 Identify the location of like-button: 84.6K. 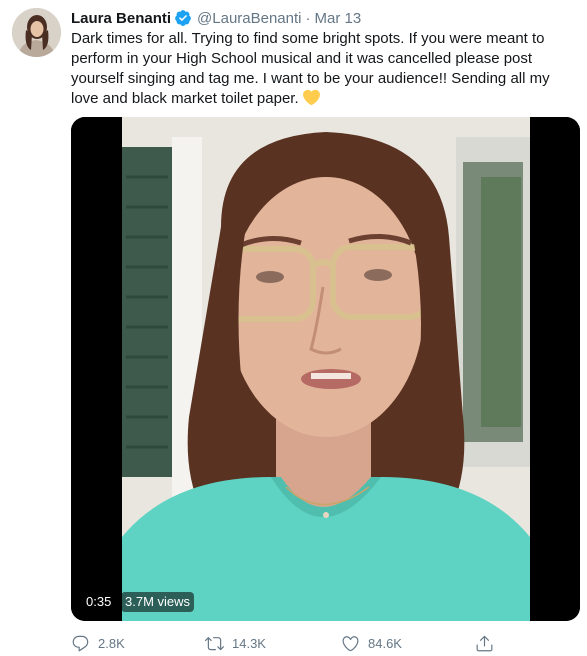
(371, 643).